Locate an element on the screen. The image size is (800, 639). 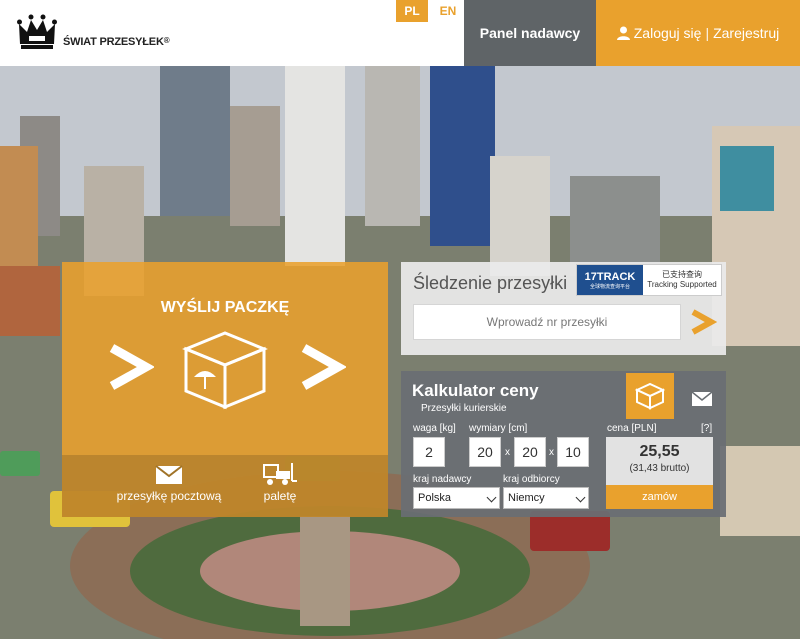
price-brutto: (31,43 brutto) is located at coordinates (659, 468).